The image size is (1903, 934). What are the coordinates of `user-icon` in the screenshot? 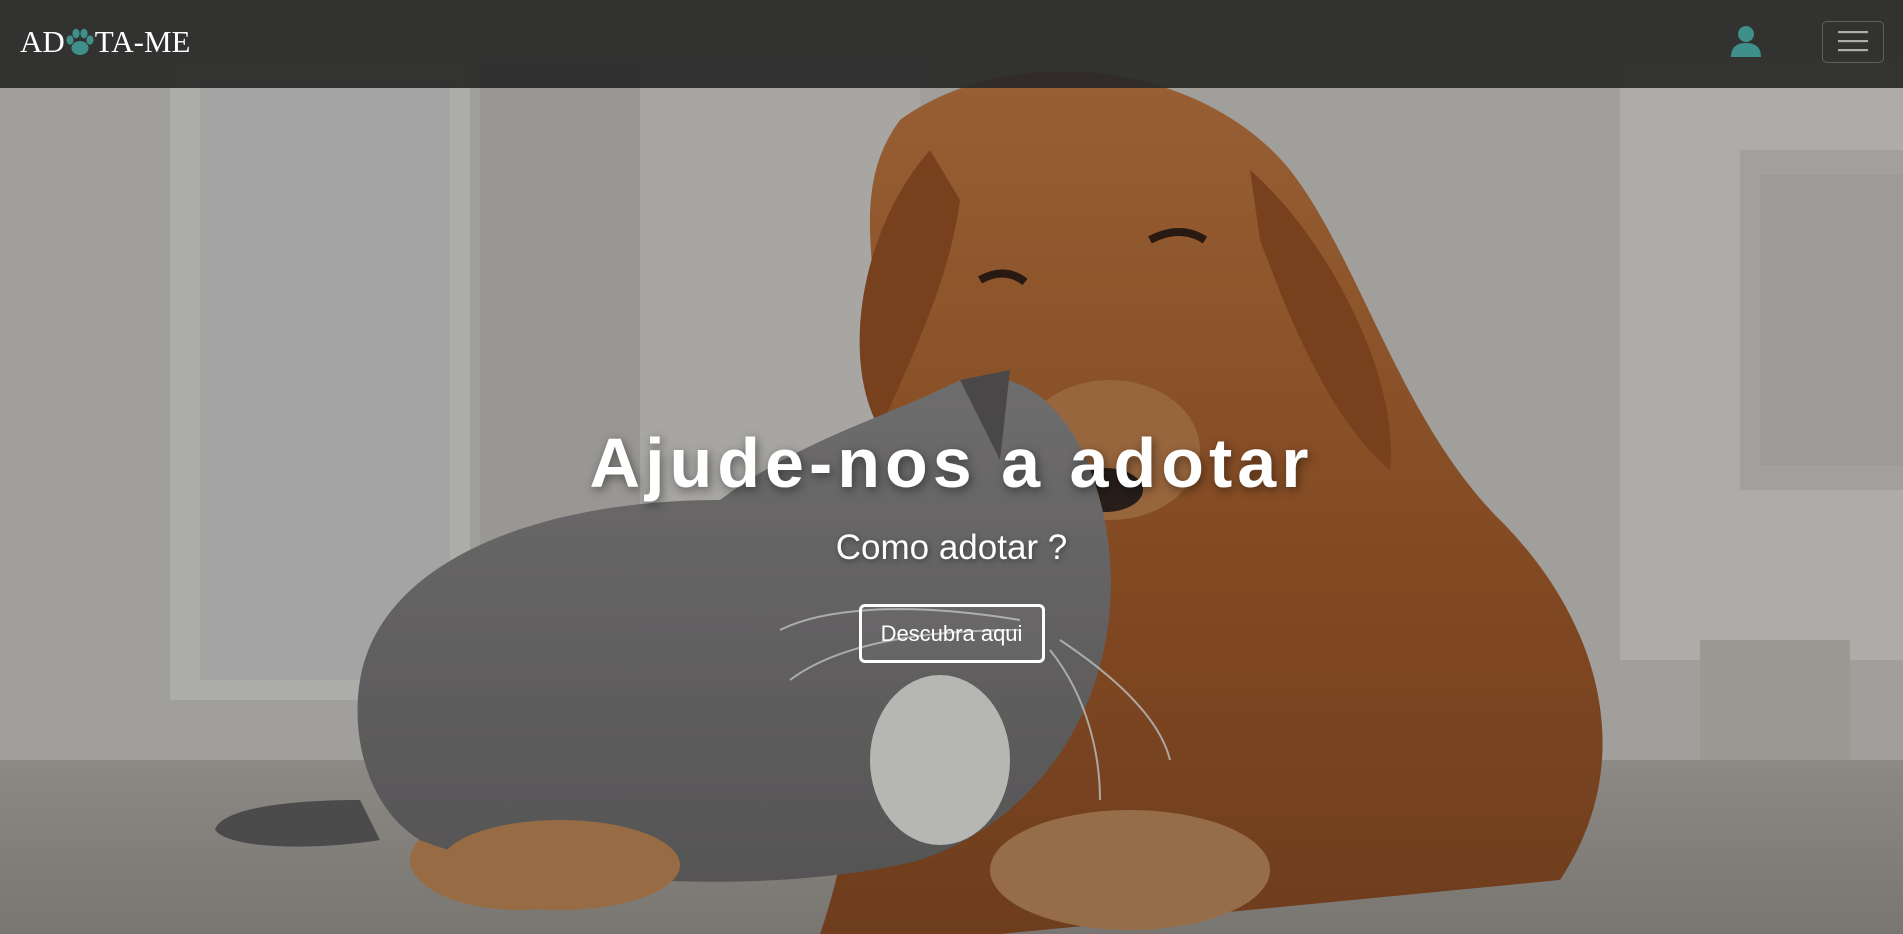 It's located at (1746, 43).